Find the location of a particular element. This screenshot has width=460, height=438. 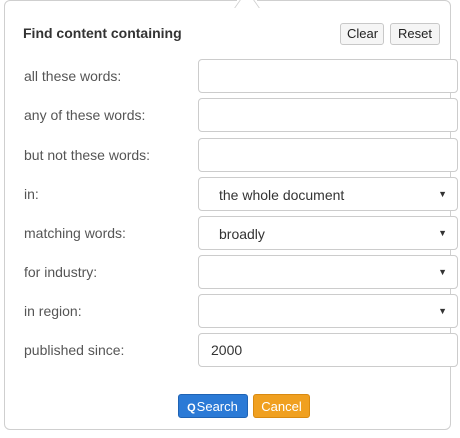

all-words-label: all these words: is located at coordinates (73, 76).